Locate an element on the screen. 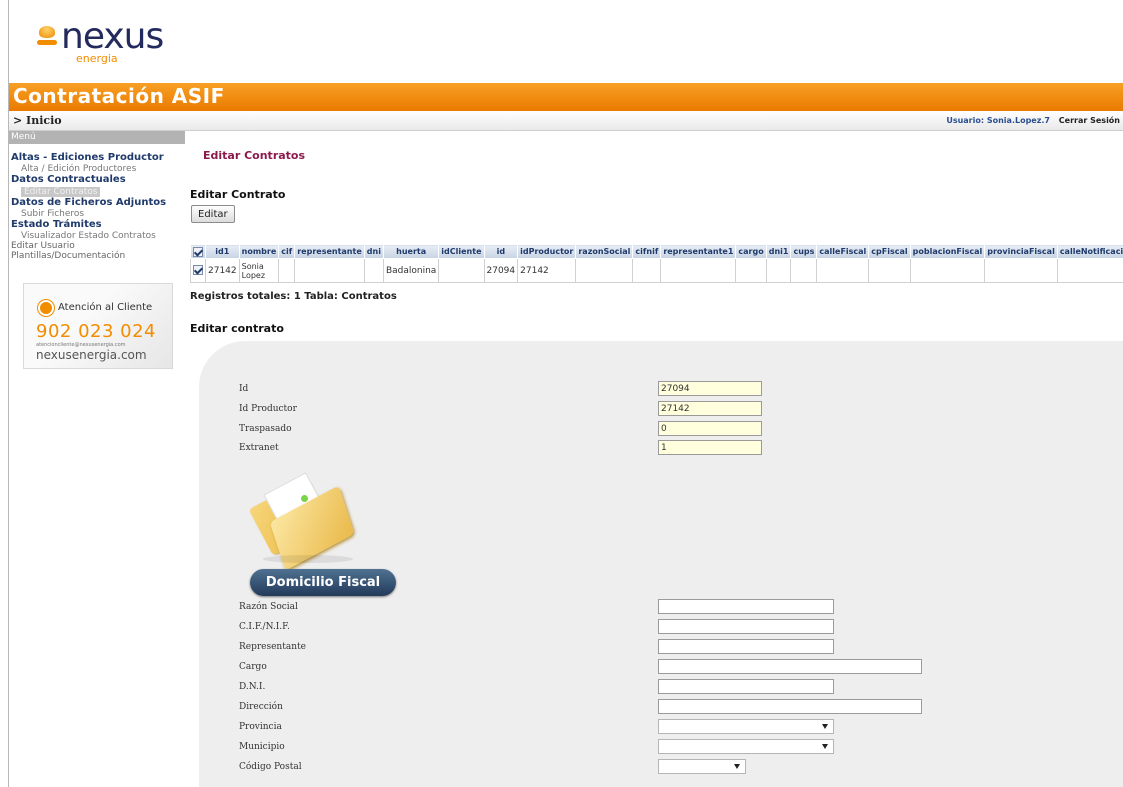 This screenshot has height=787, width=1123. column-header: cif is located at coordinates (287, 251).